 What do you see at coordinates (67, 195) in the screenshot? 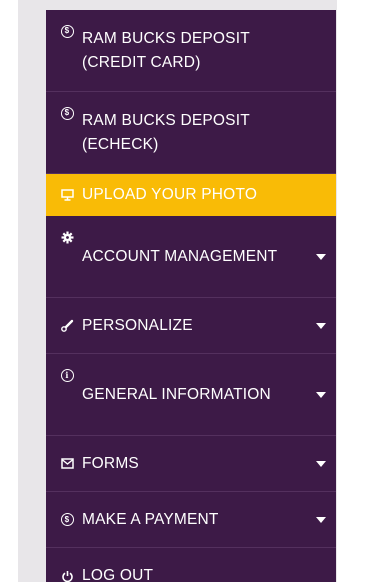
I see `monitor-icon` at bounding box center [67, 195].